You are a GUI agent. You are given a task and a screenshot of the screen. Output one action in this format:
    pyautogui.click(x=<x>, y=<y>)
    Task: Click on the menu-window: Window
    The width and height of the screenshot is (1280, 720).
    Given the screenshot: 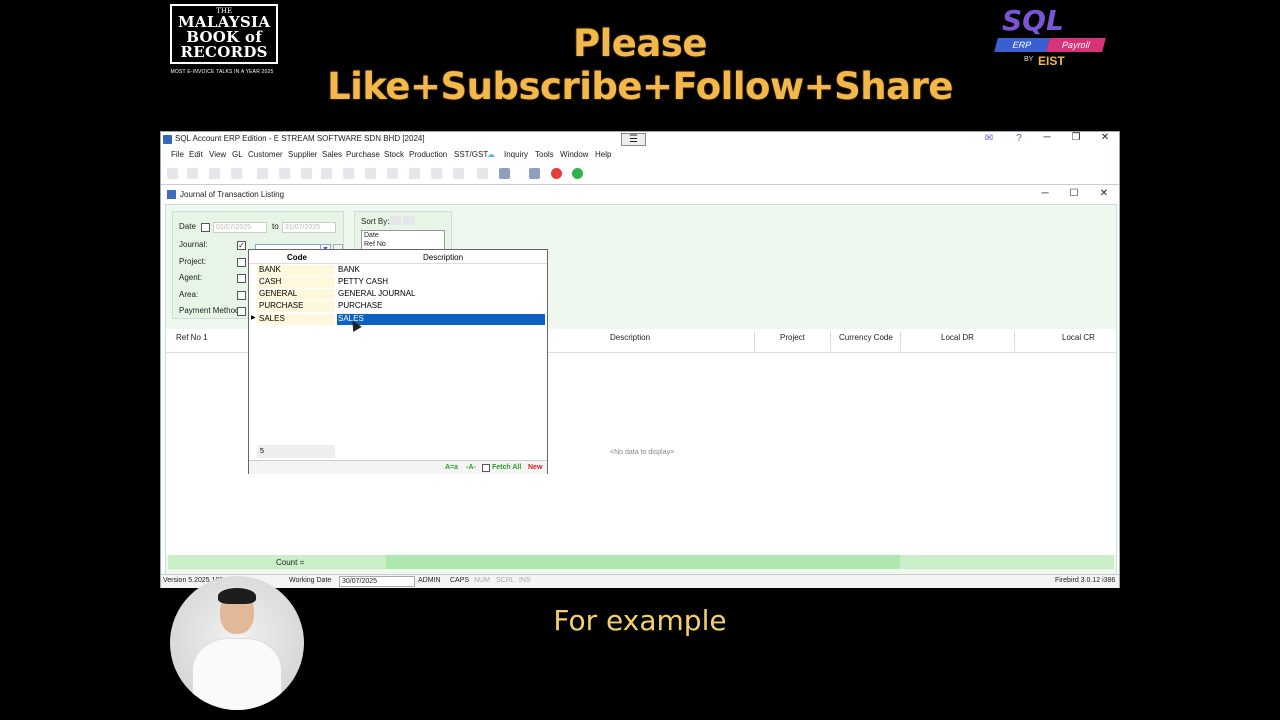 What is the action you would take?
    pyautogui.click(x=574, y=154)
    